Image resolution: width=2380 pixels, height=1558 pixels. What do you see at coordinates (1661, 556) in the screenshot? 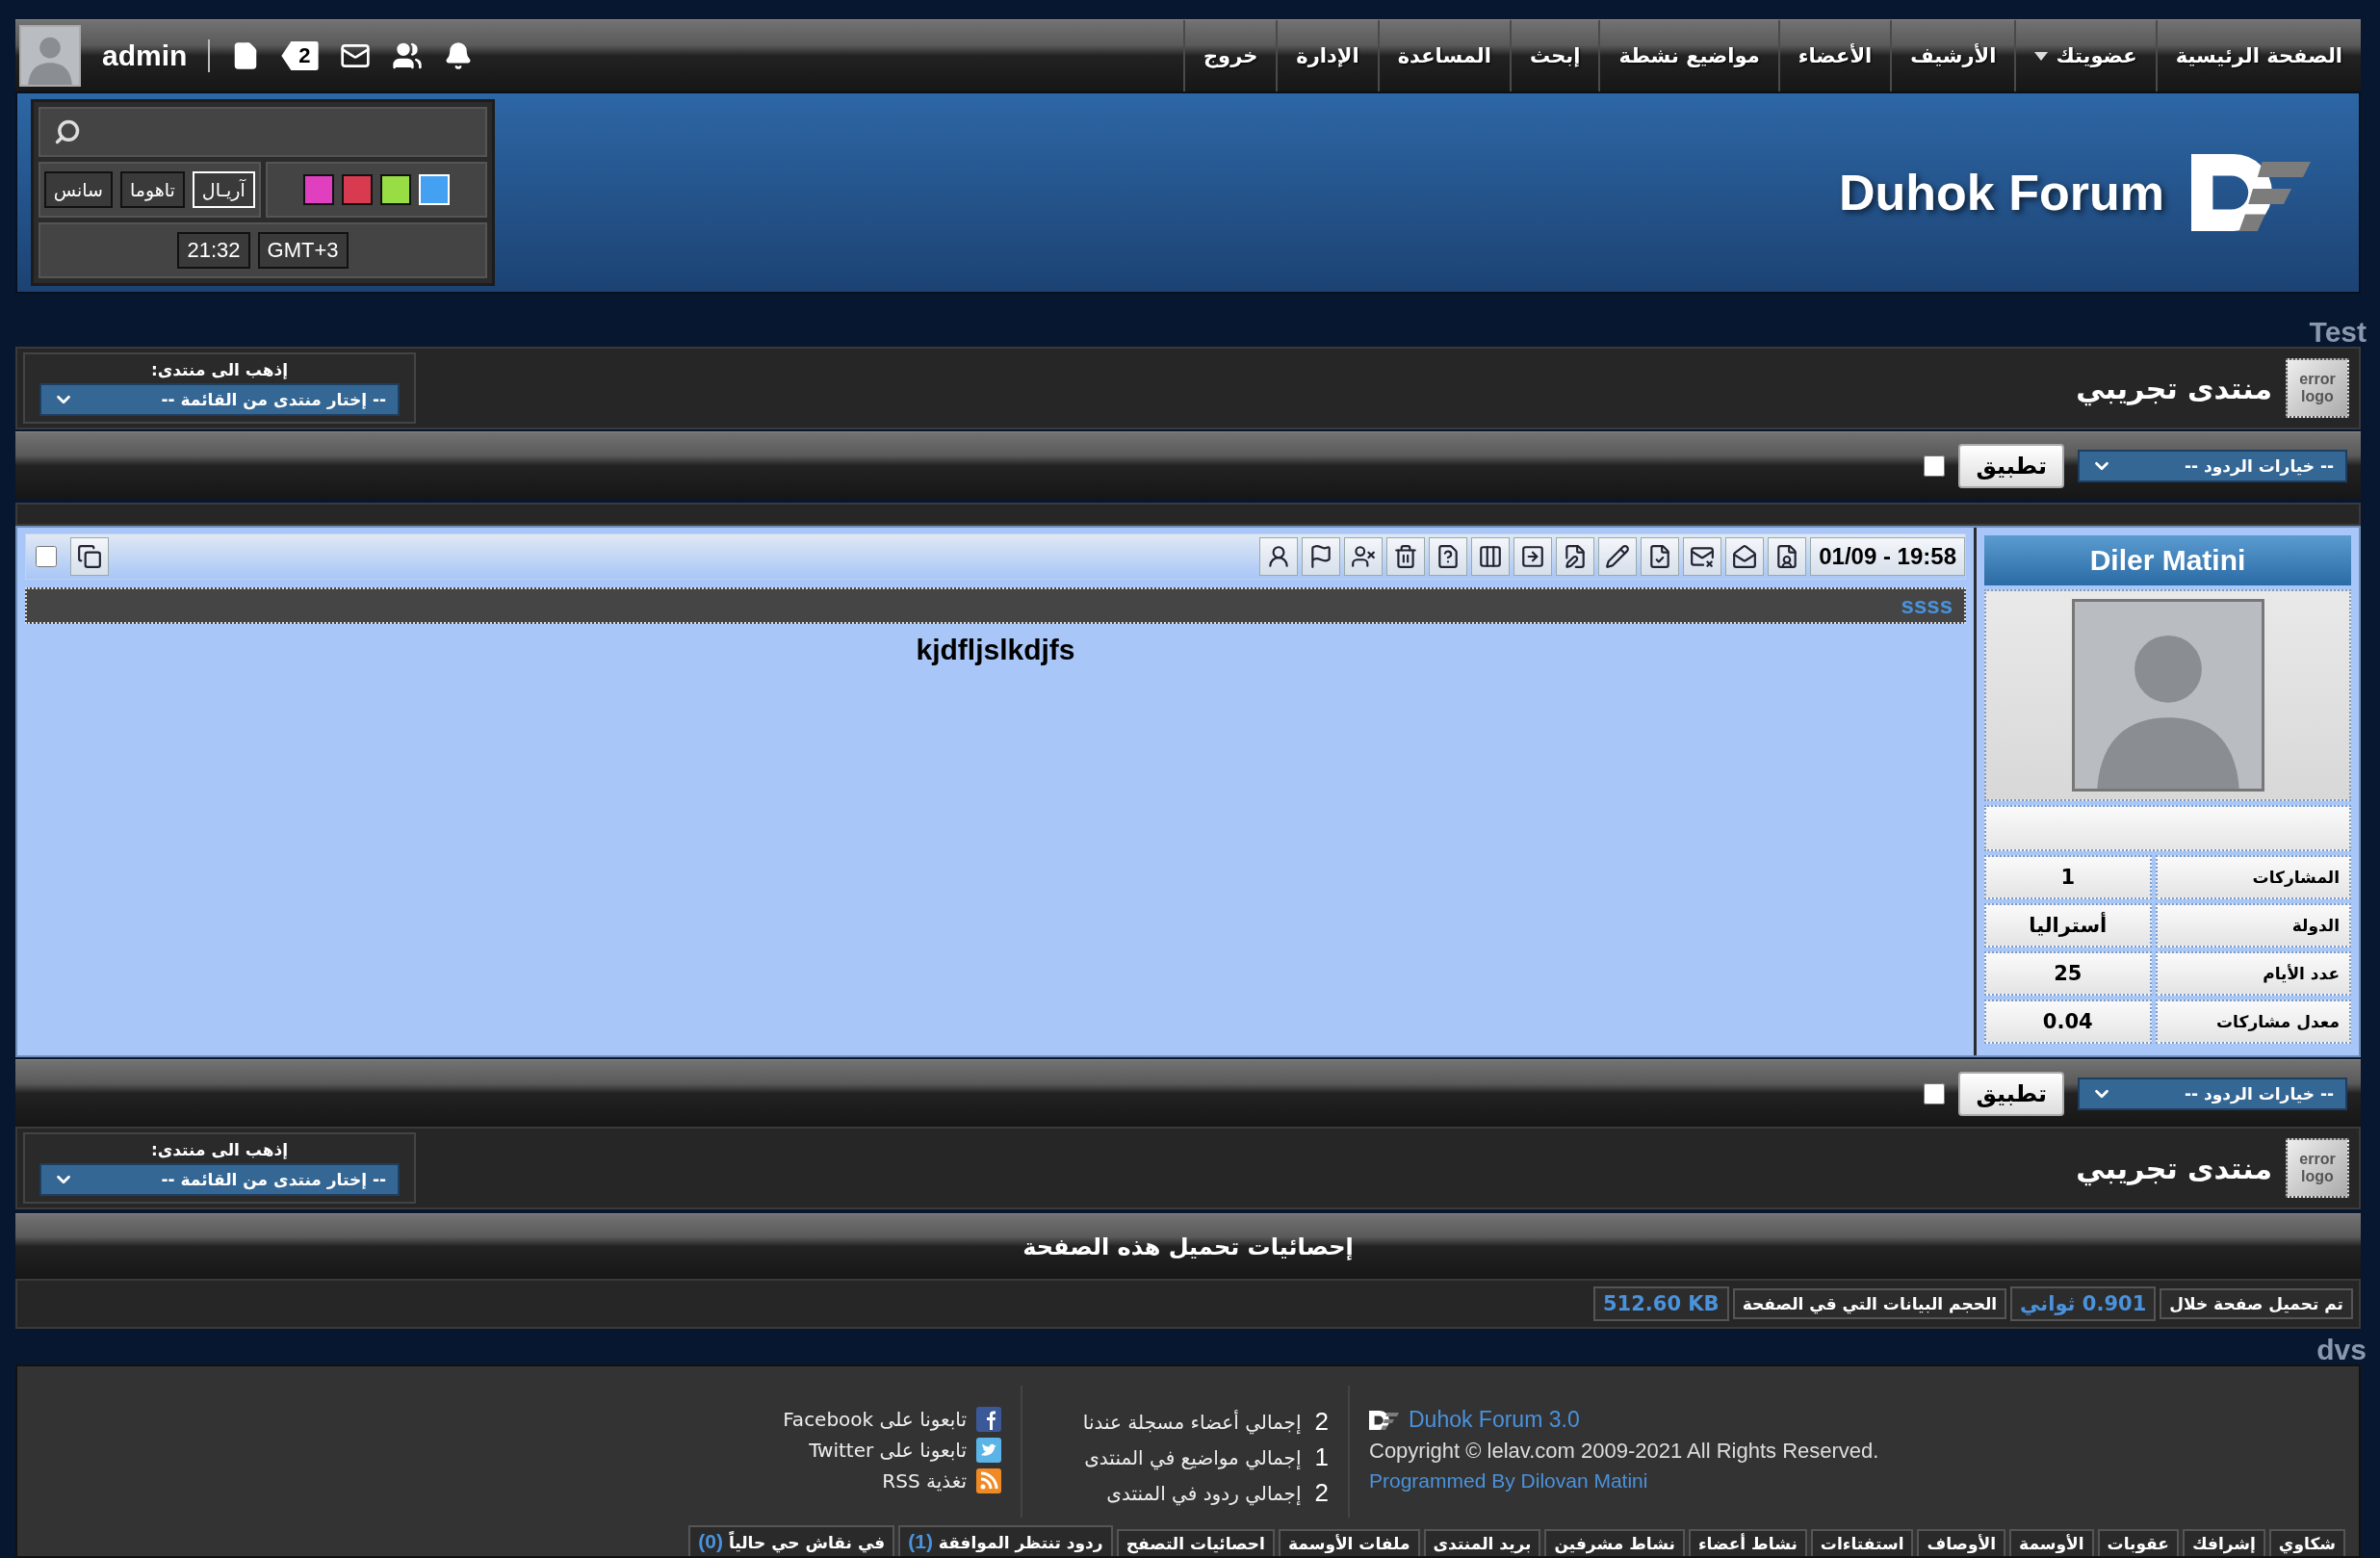
I see `file-check-button` at bounding box center [1661, 556].